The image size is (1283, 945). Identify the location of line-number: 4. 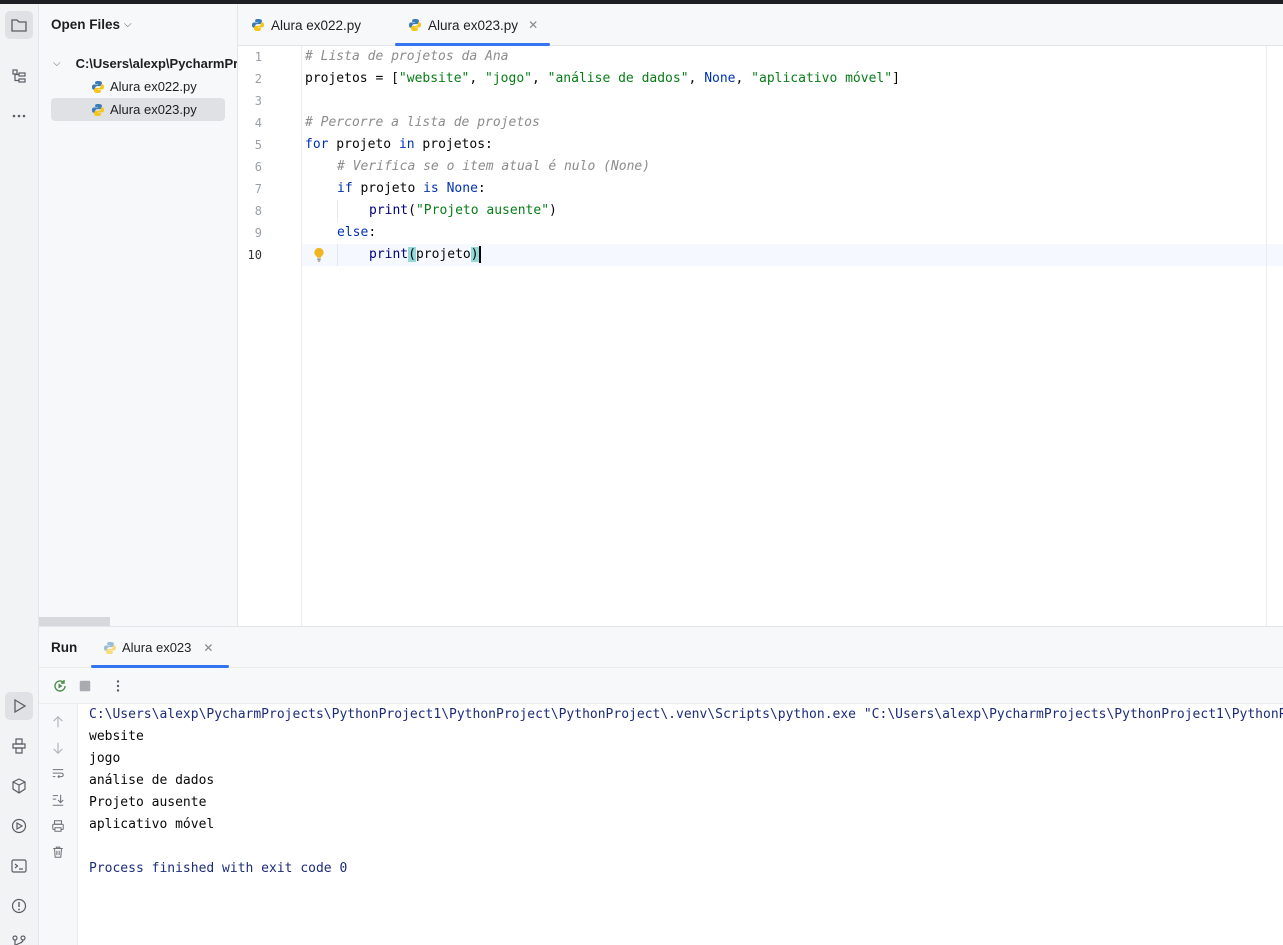
(258, 123).